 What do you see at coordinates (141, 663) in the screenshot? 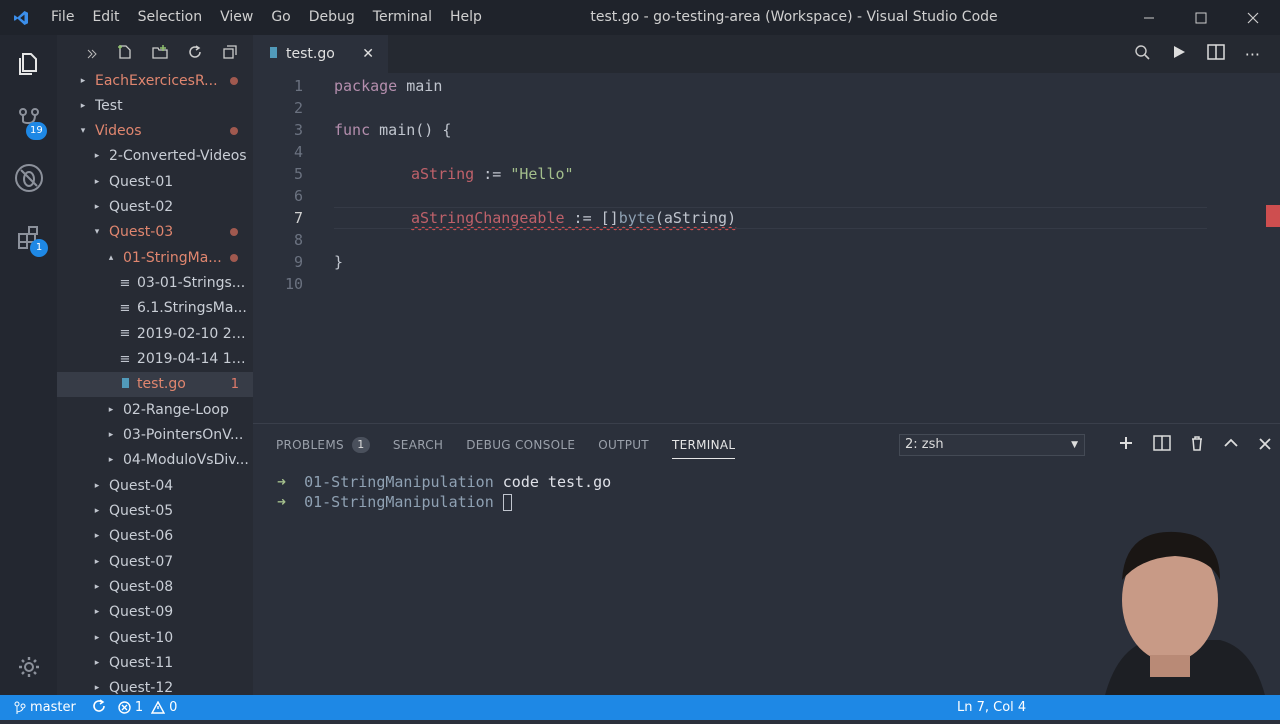
I see `tree-item-label: Quest-11` at bounding box center [141, 663].